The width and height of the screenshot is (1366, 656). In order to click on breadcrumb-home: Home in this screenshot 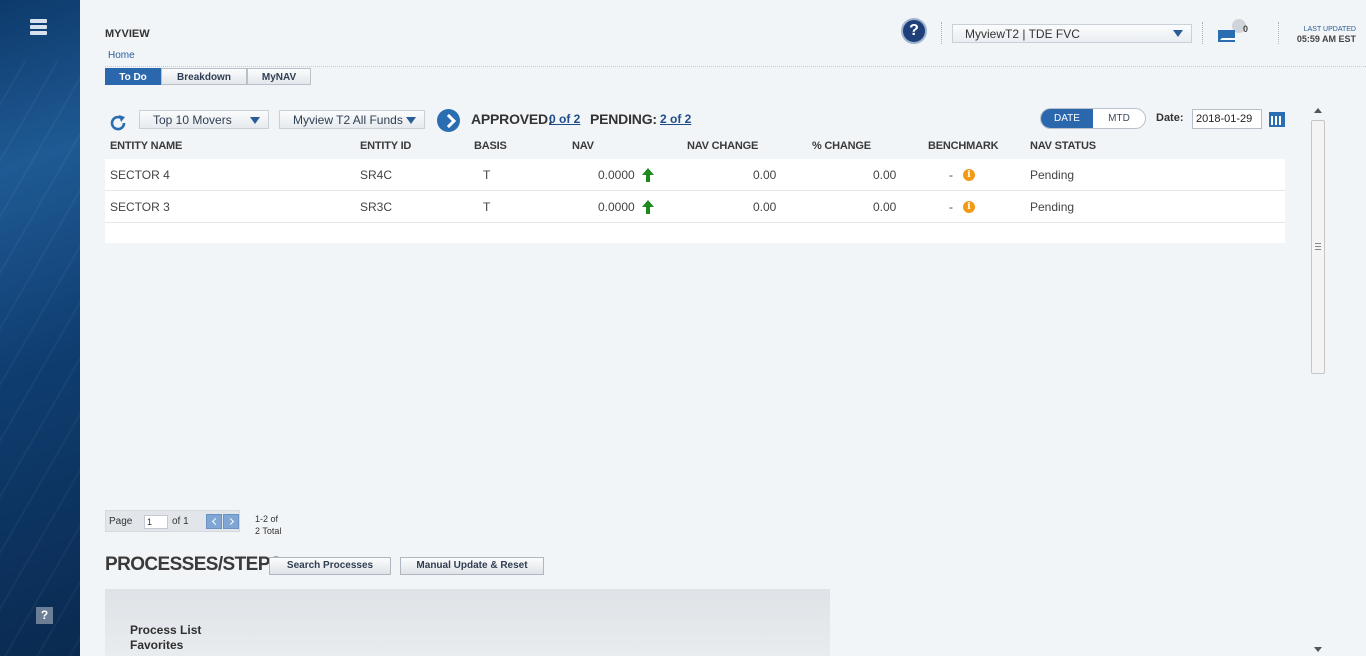, I will do `click(121, 55)`.